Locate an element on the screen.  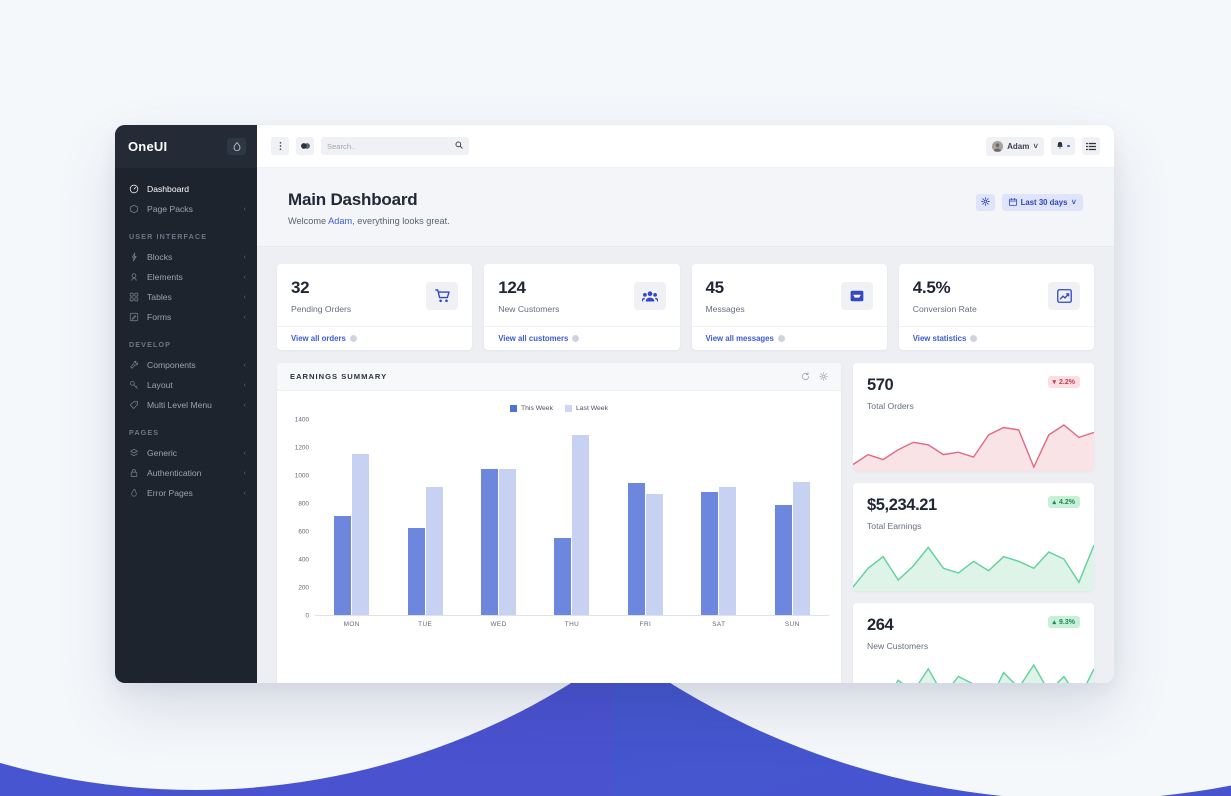
chart-x-tick: SAT is located at coordinates (719, 624).